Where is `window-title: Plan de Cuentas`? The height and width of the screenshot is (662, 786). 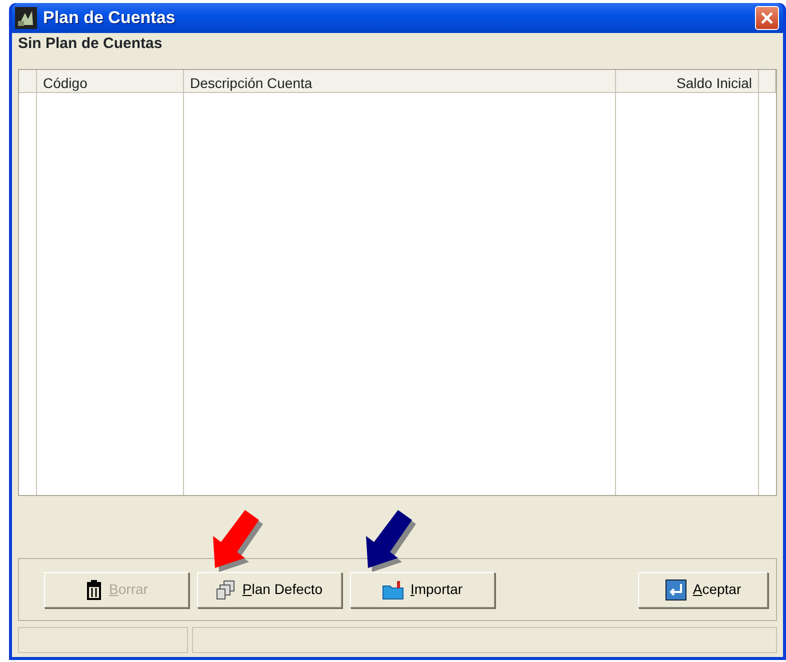 window-title: Plan de Cuentas is located at coordinates (109, 18).